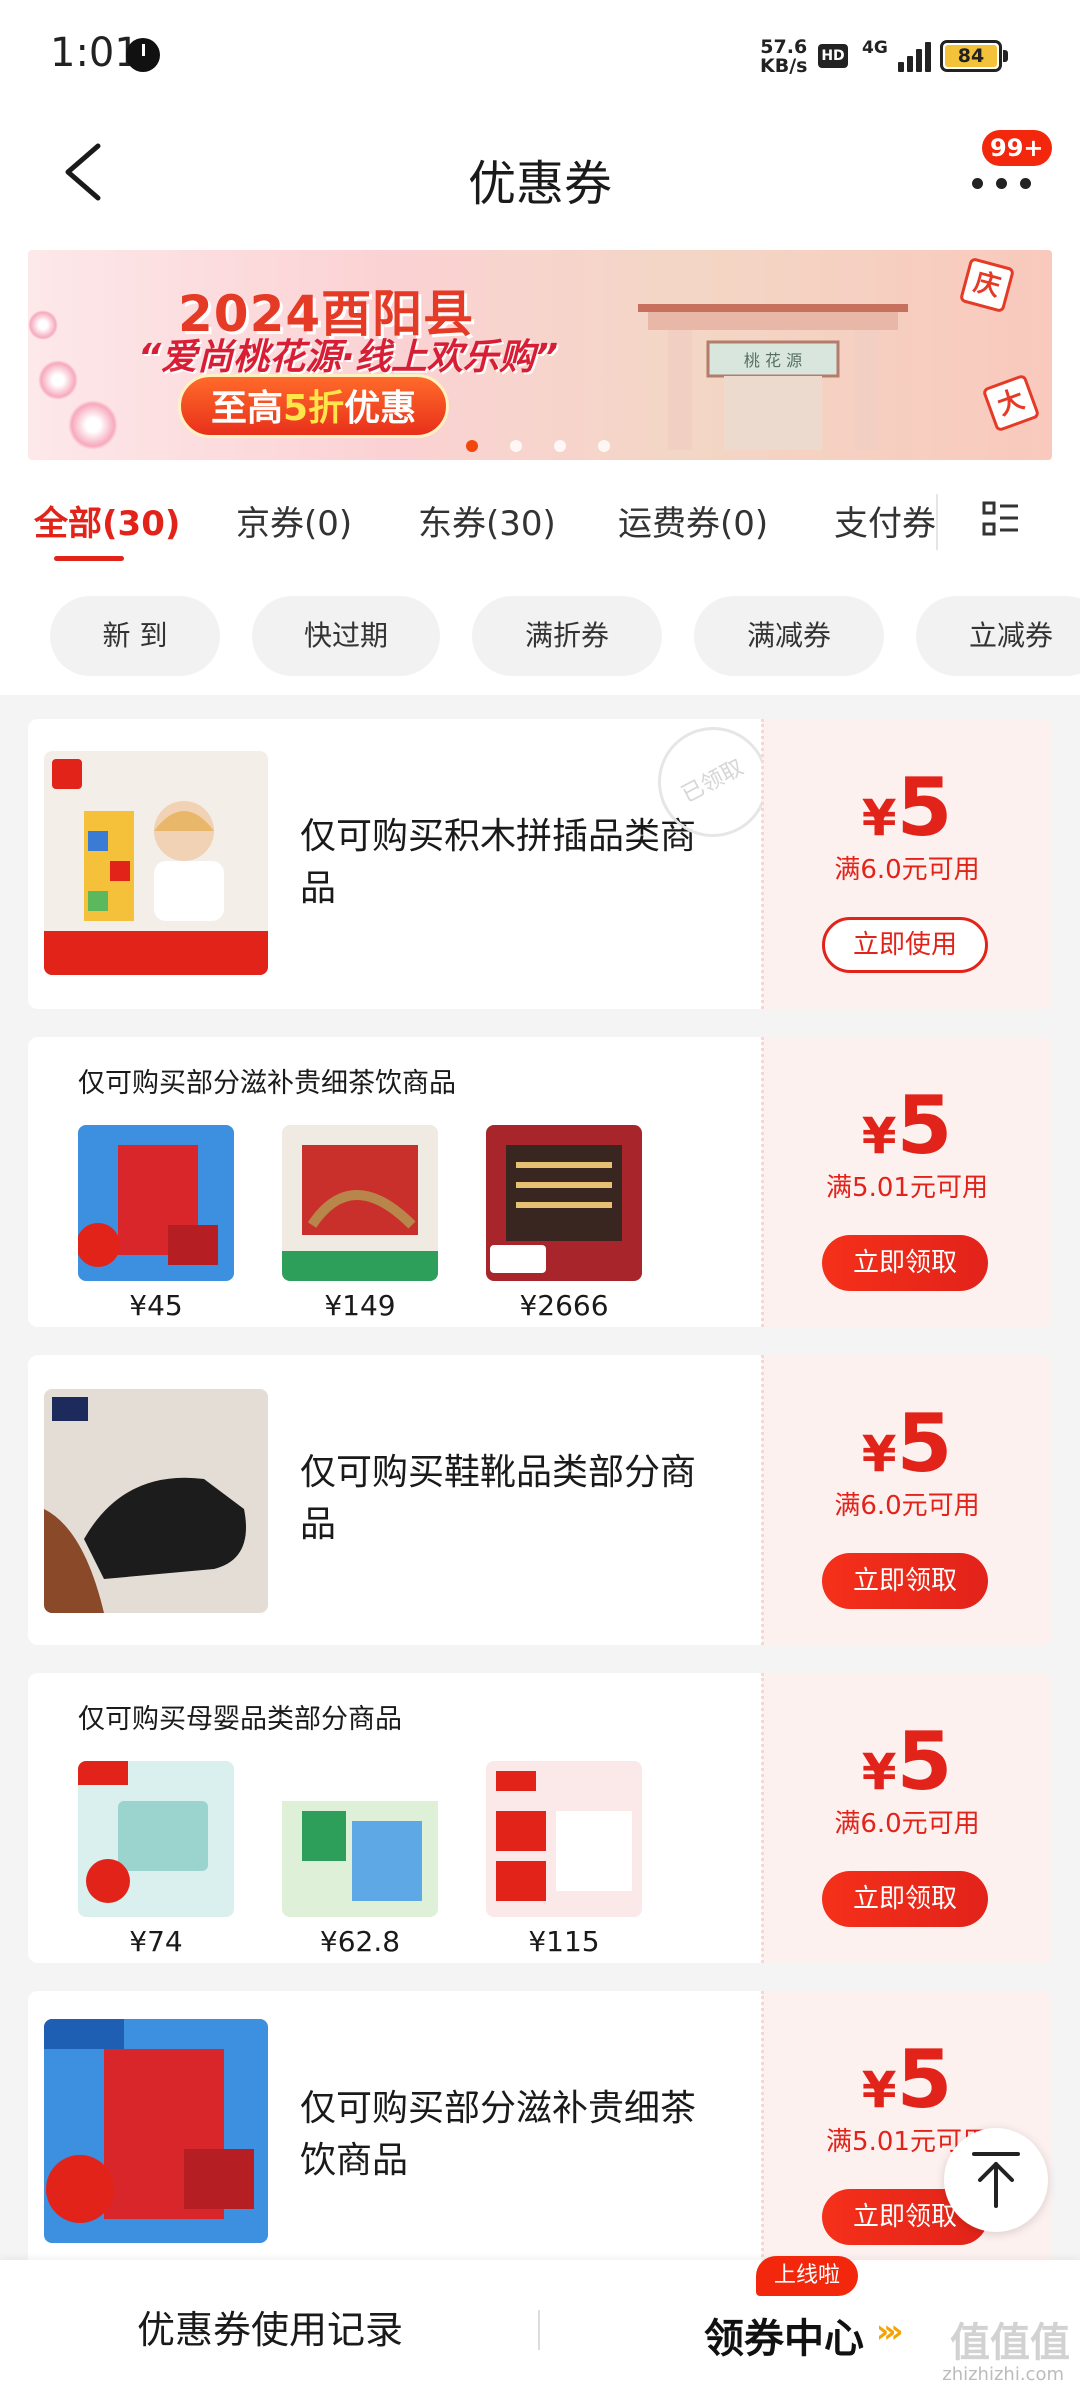 This screenshot has width=1080, height=2400. I want to click on tab-dong: 东券(30), so click(487, 520).